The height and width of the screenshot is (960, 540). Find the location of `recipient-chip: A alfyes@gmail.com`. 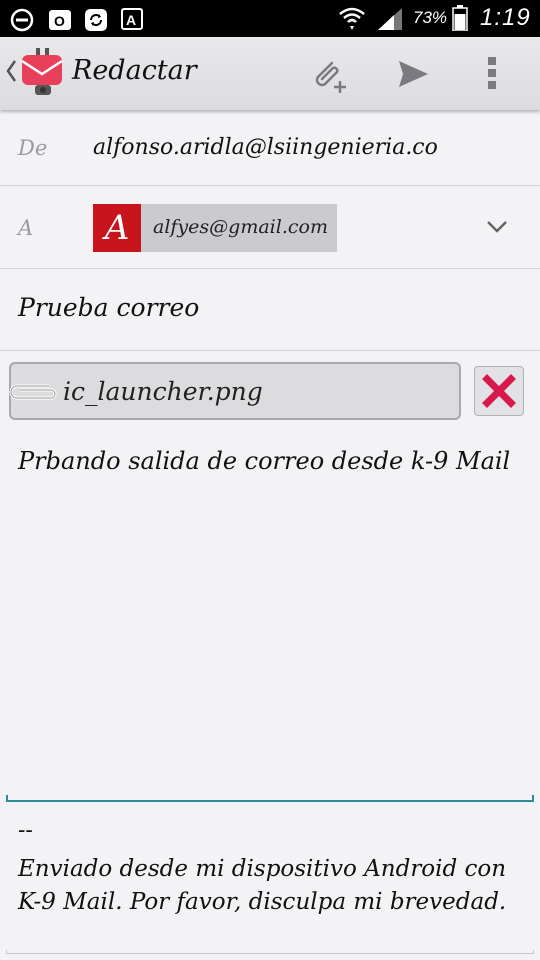

recipient-chip: A alfyes@gmail.com is located at coordinates (215, 228).